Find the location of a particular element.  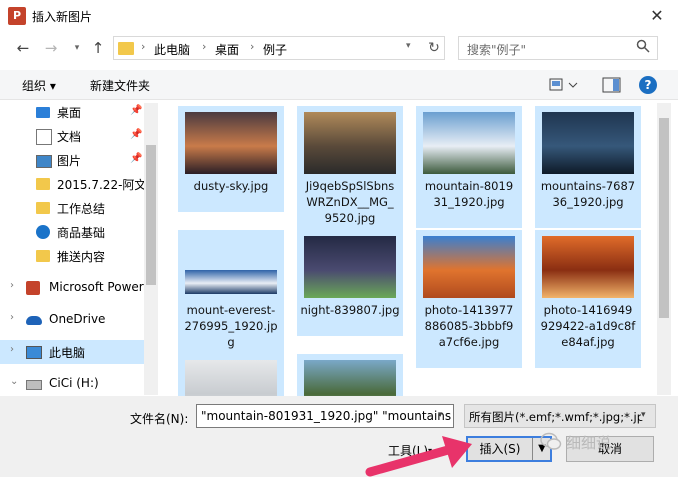

globe-icon is located at coordinates (43, 232).